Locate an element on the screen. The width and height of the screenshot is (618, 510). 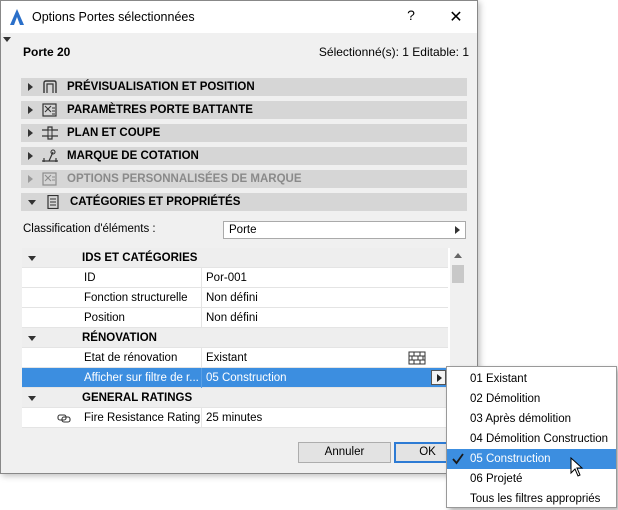
scroll-thumb is located at coordinates (458, 274).